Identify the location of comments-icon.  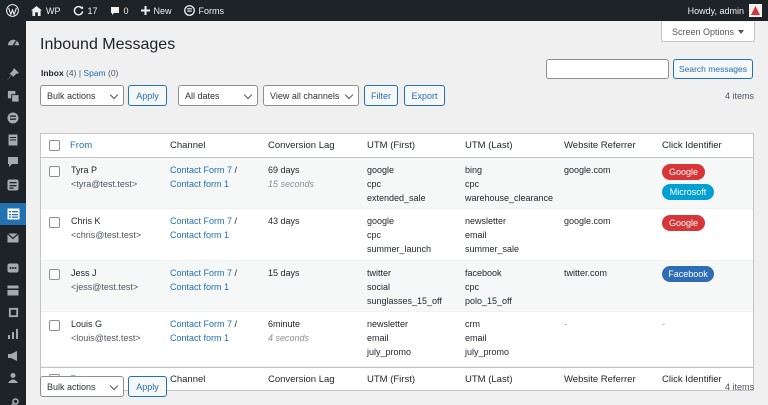
(13, 162).